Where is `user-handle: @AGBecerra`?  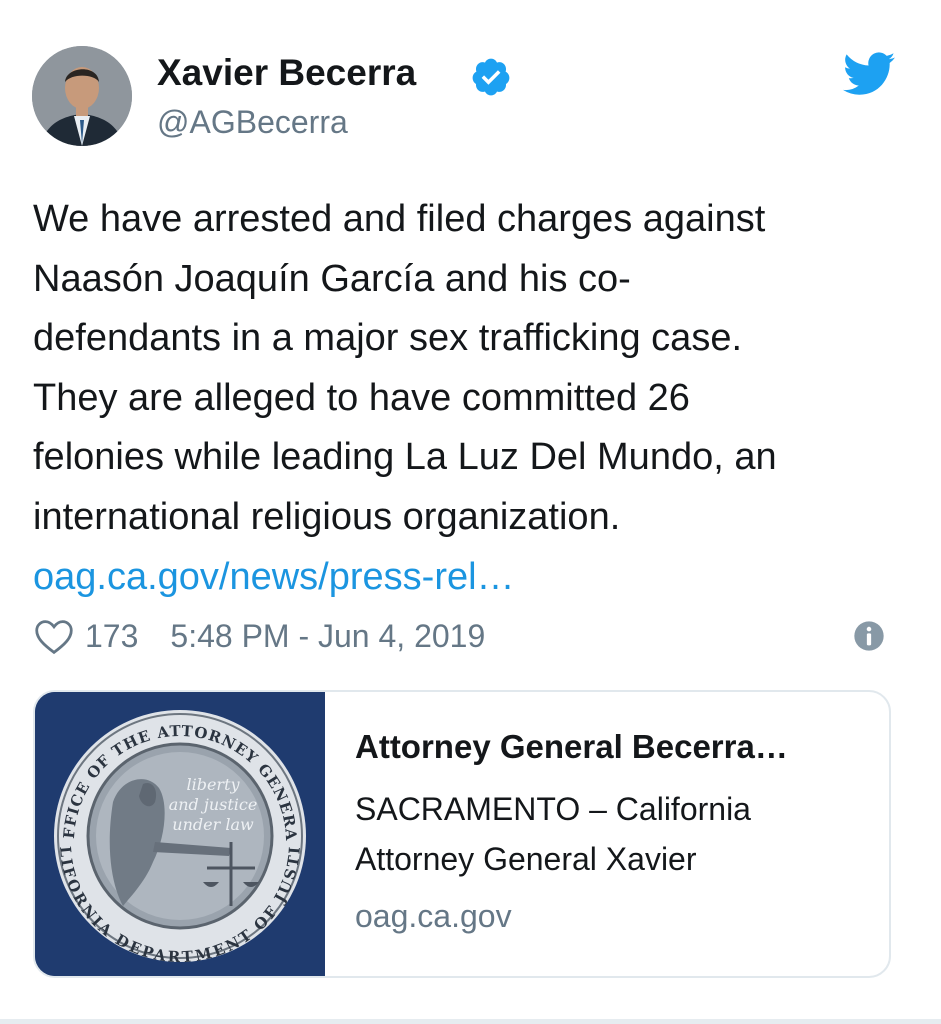
user-handle: @AGBecerra is located at coordinates (252, 122).